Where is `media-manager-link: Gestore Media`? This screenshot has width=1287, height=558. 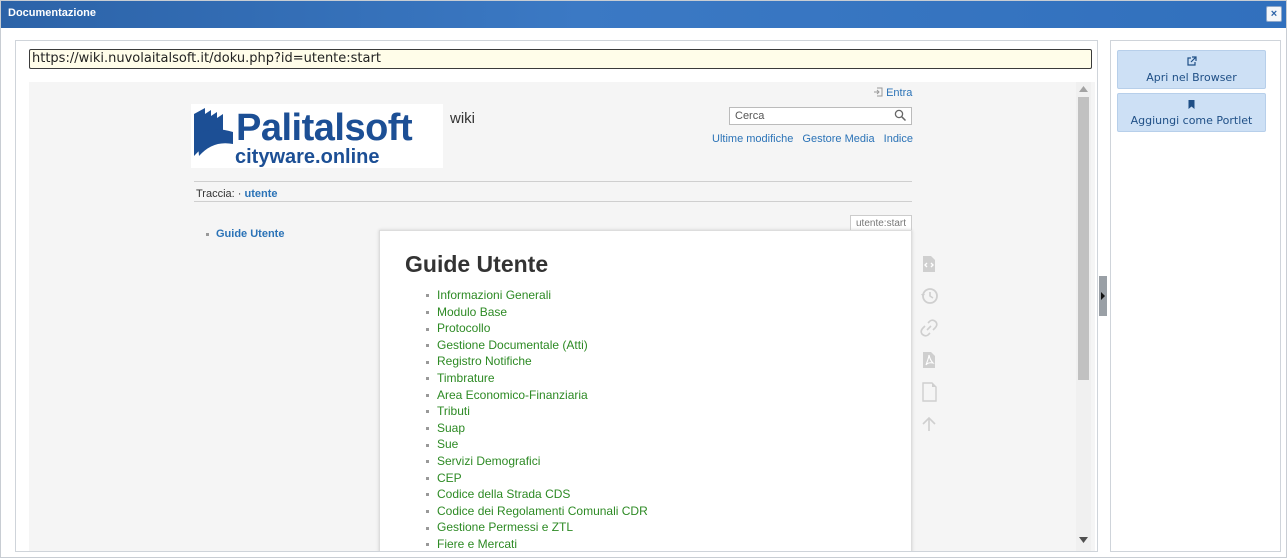
media-manager-link: Gestore Media is located at coordinates (838, 139).